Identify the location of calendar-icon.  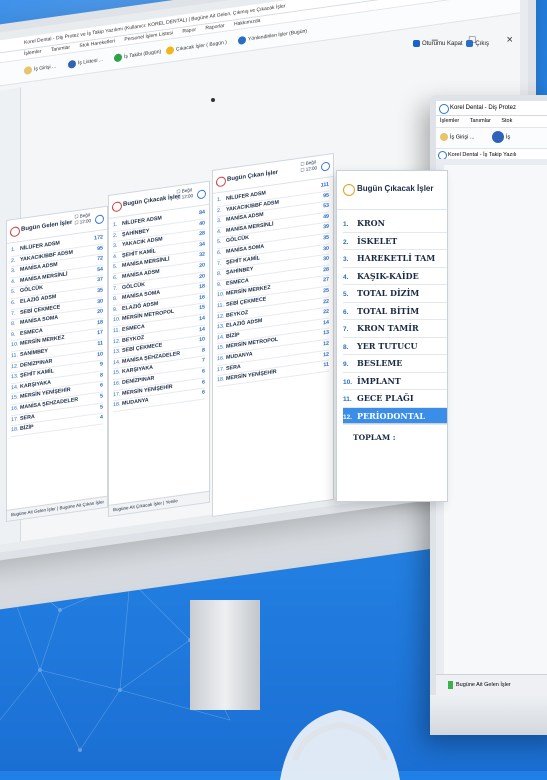
(170, 50).